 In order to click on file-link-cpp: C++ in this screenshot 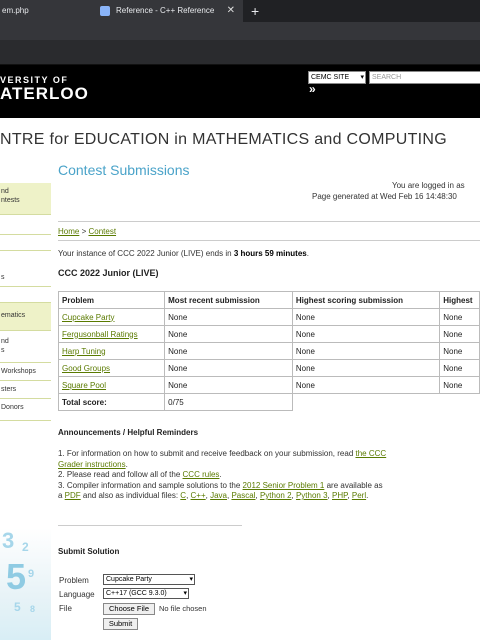, I will do `click(198, 495)`.